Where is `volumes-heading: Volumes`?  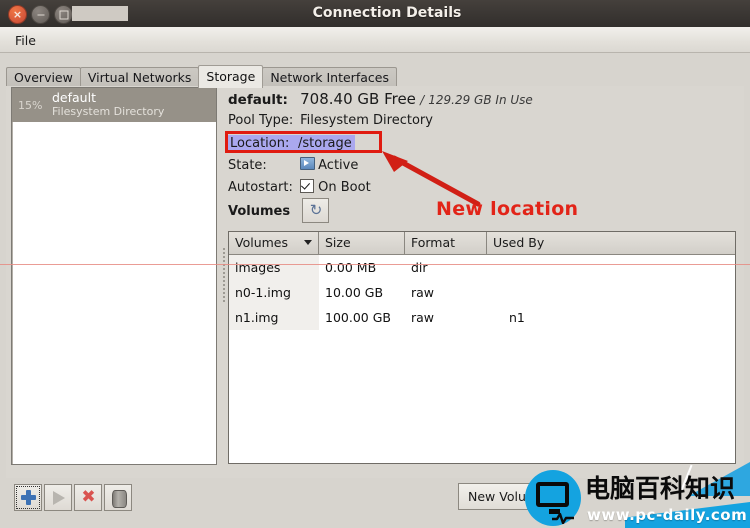 volumes-heading: Volumes is located at coordinates (259, 211).